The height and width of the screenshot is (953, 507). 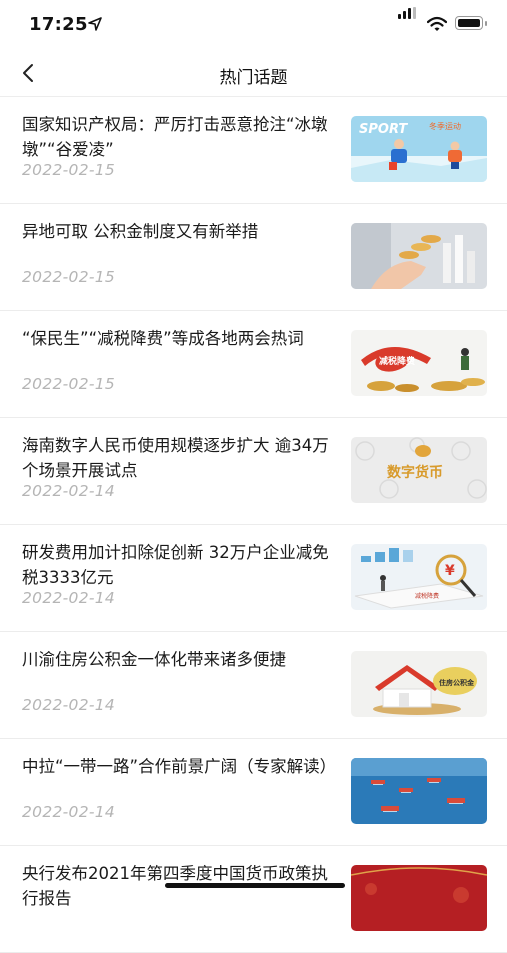 What do you see at coordinates (419, 577) in the screenshot?
I see `tax-reduction-image: ¥ 减税降费` at bounding box center [419, 577].